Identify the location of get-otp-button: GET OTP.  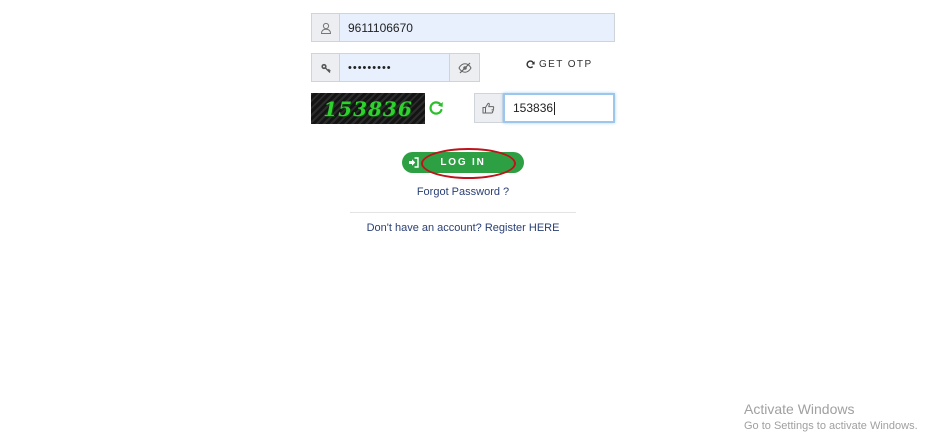
(559, 64).